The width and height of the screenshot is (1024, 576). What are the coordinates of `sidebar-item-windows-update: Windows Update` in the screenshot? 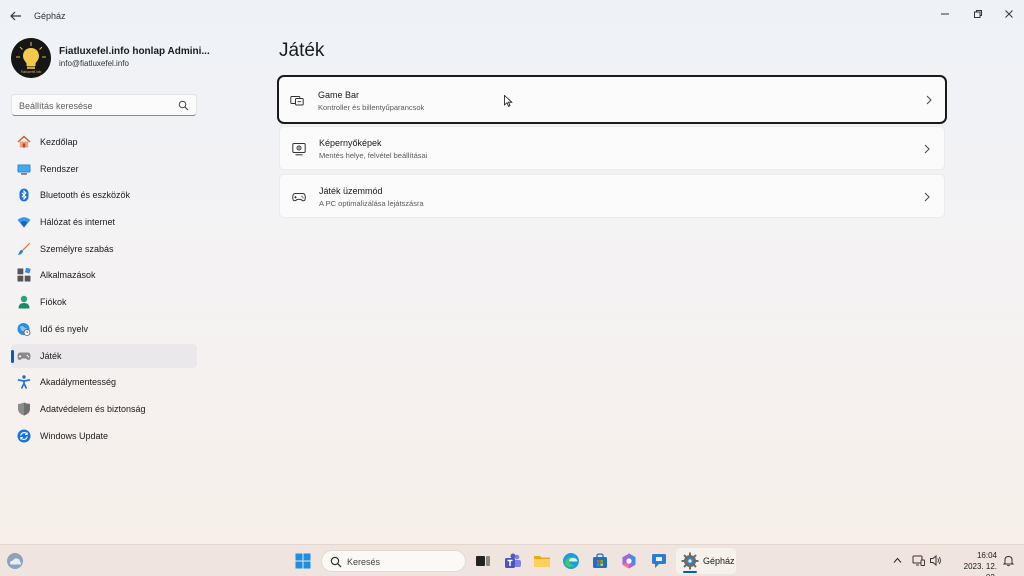 It's located at (104, 436).